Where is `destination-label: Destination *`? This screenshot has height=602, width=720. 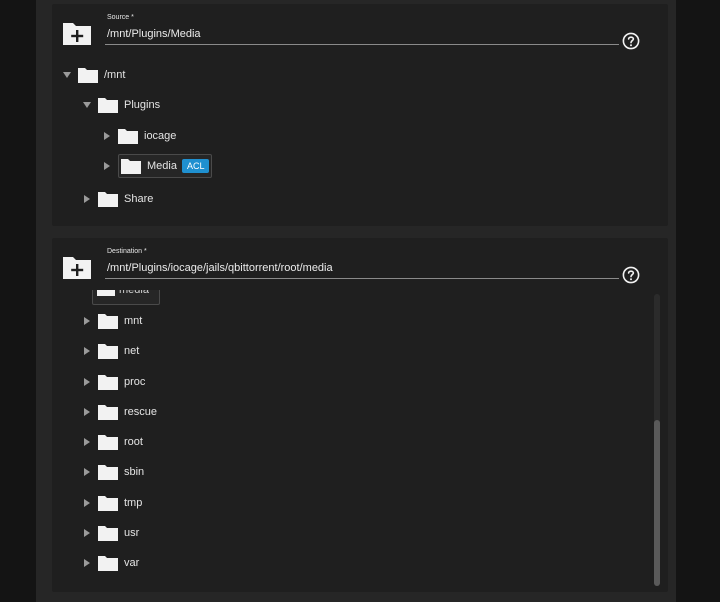 destination-label: Destination * is located at coordinates (127, 251).